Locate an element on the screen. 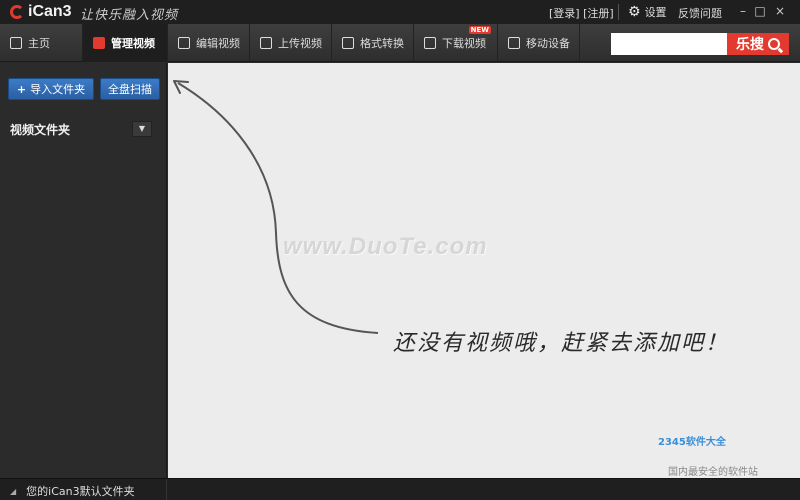 The height and width of the screenshot is (500, 800). search-box: 乐搜 is located at coordinates (700, 44).